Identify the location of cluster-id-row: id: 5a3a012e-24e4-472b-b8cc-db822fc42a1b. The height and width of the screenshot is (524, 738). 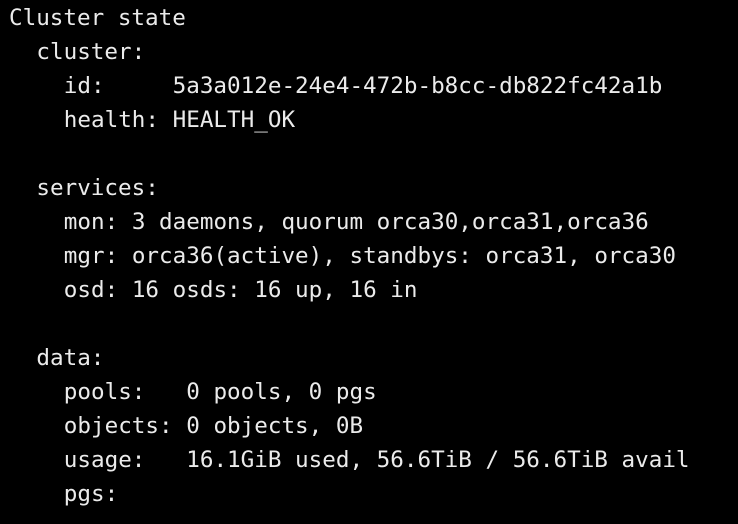
(373, 86).